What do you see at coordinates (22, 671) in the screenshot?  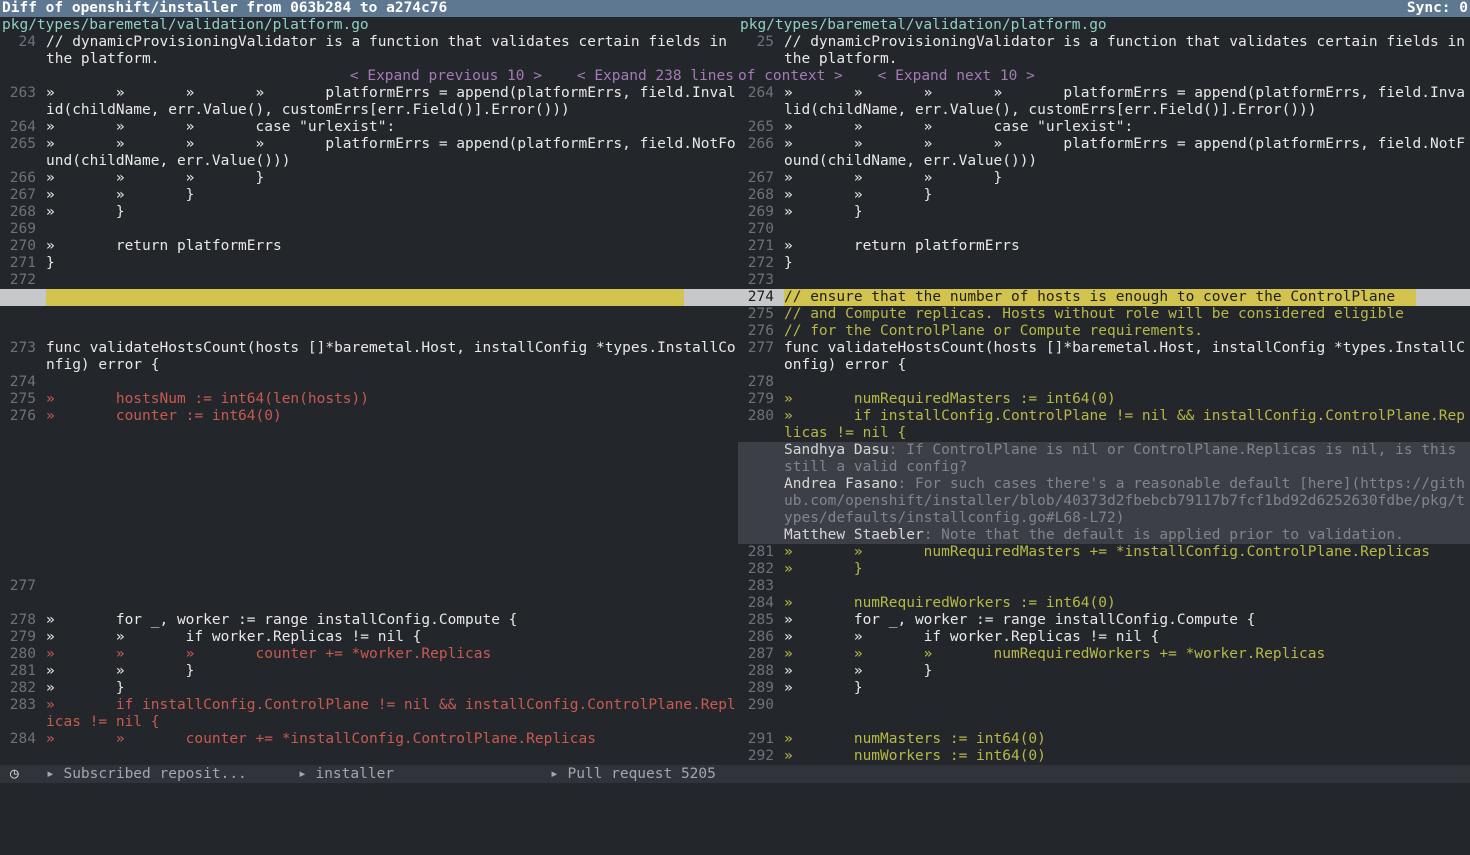 I see `line-number: 281` at bounding box center [22, 671].